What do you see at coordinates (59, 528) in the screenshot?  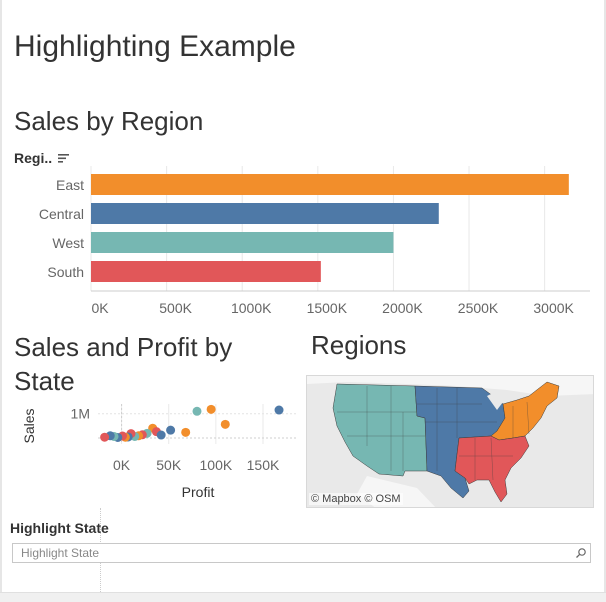 I see `highlight-state-label: Highlight State` at bounding box center [59, 528].